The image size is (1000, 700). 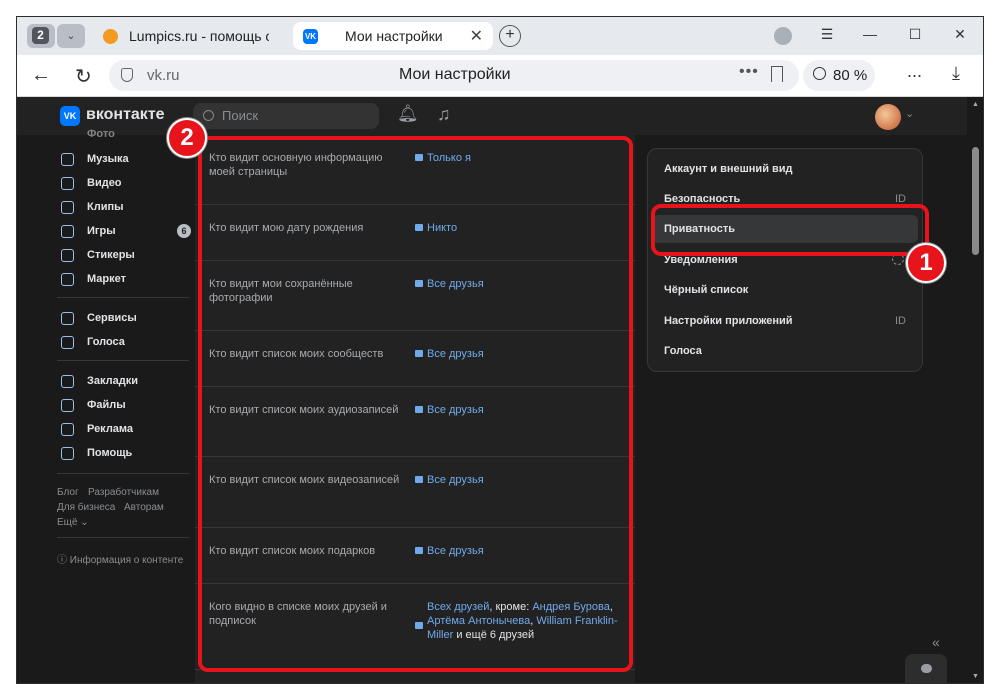 What do you see at coordinates (975, 104) in the screenshot?
I see `scroll-up-icon: ▲` at bounding box center [975, 104].